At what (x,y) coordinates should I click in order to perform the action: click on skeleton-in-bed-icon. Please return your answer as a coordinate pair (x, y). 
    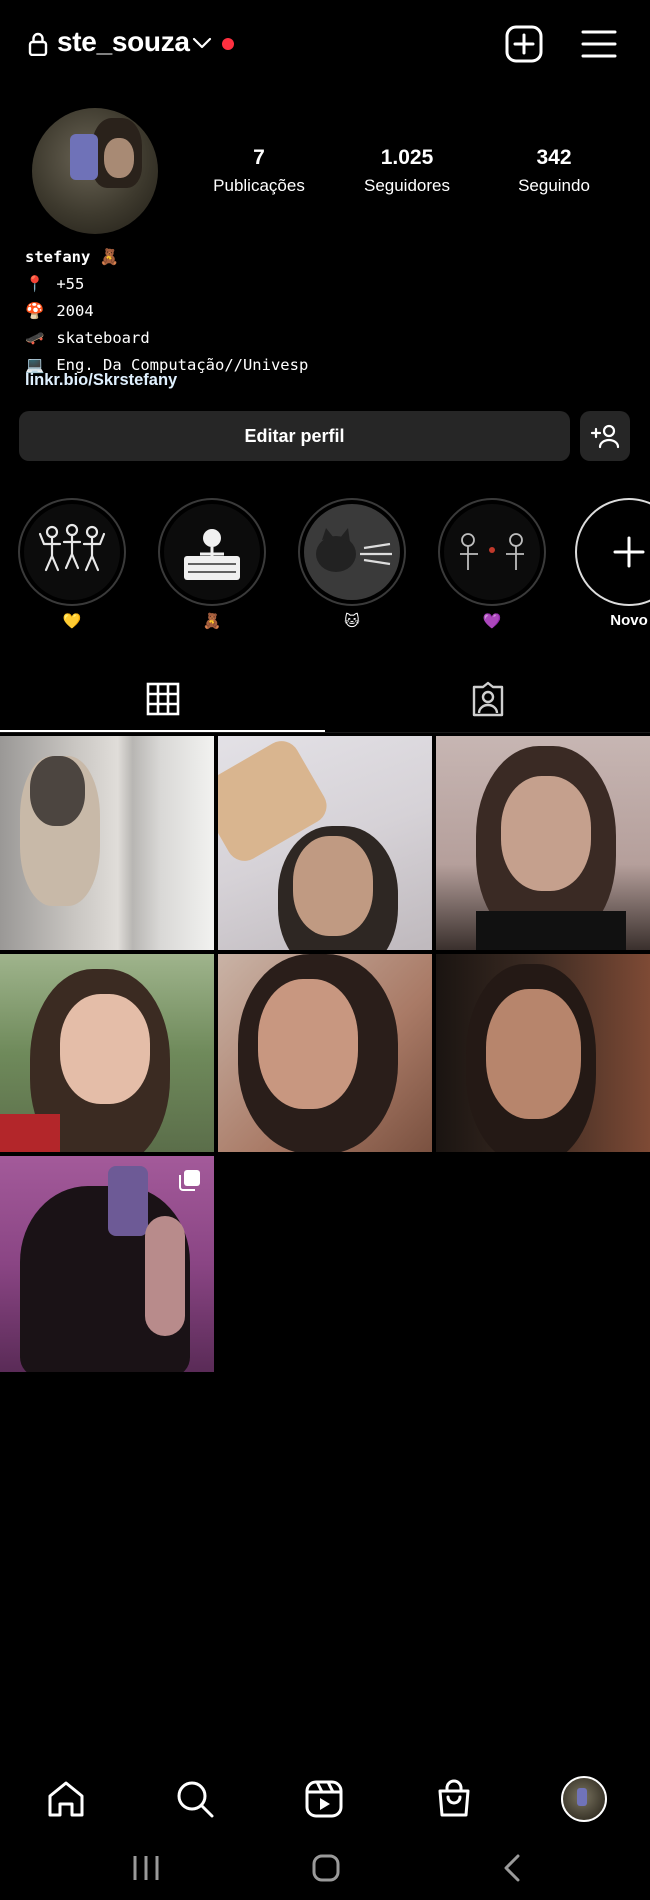
    Looking at the image, I should click on (212, 554).